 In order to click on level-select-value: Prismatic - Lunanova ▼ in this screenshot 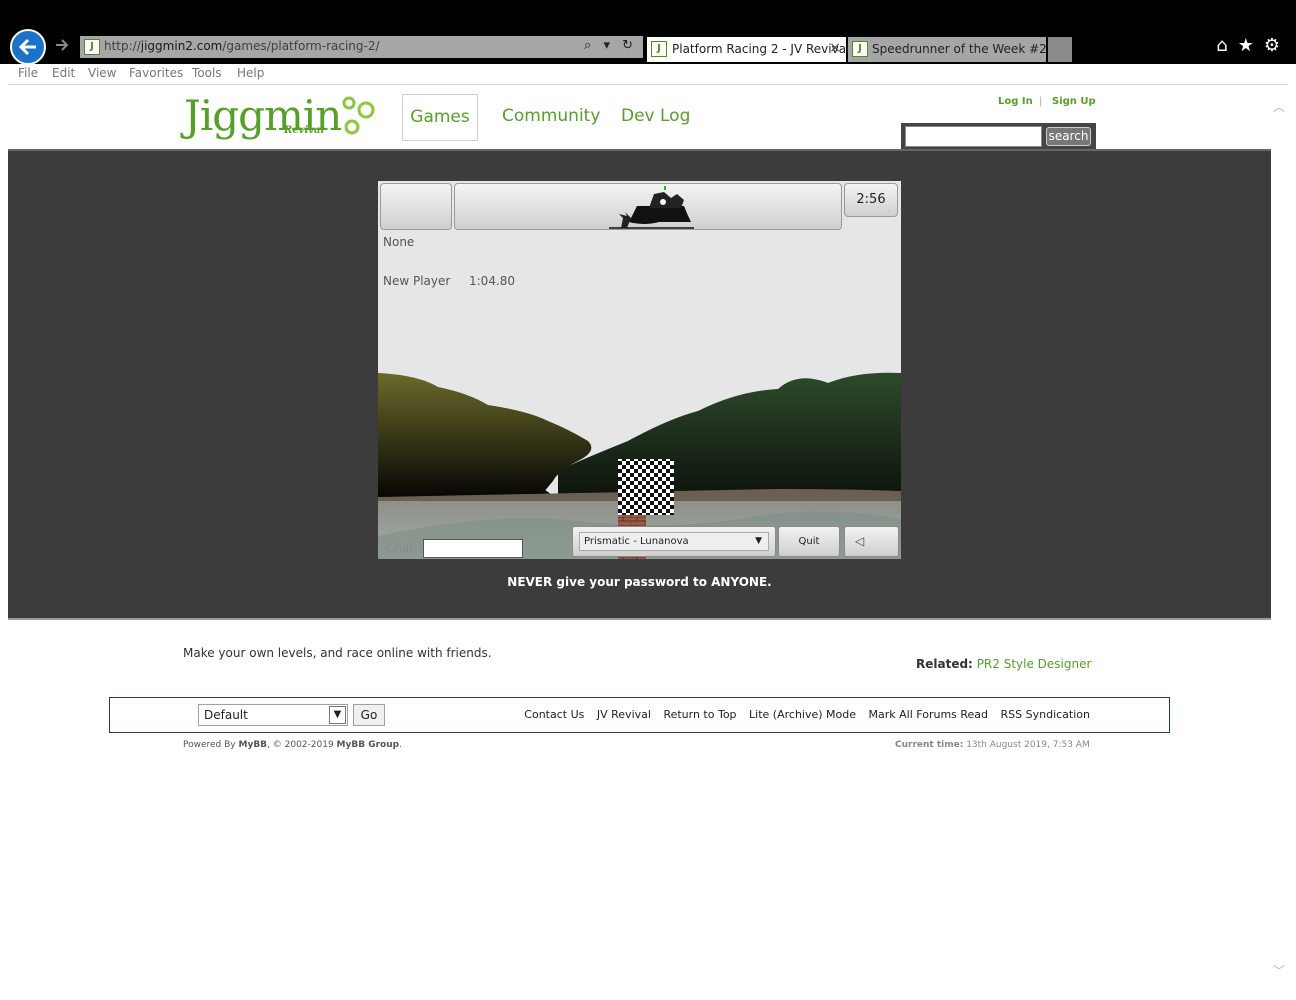, I will do `click(674, 541)`.